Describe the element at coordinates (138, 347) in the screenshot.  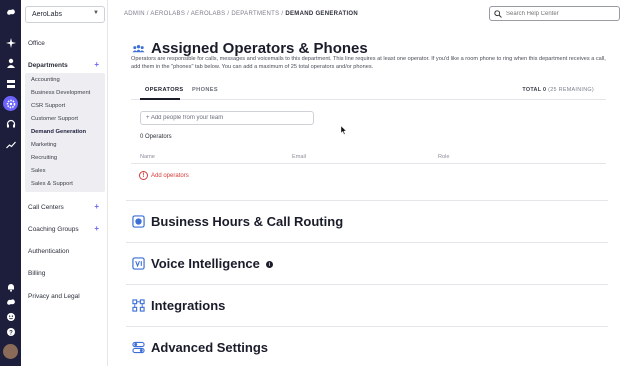
I see `toggles-icon` at that location.